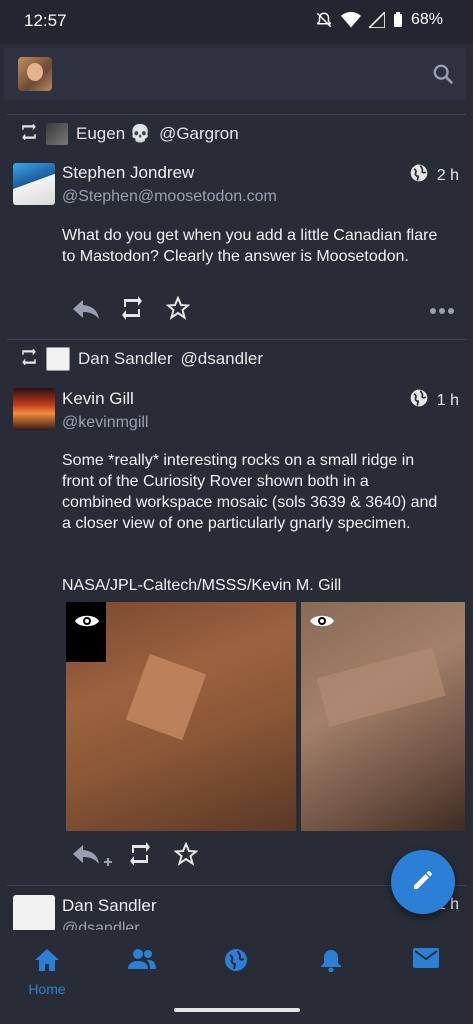 This screenshot has width=473, height=1024. I want to click on post-actions, so click(272, 311).